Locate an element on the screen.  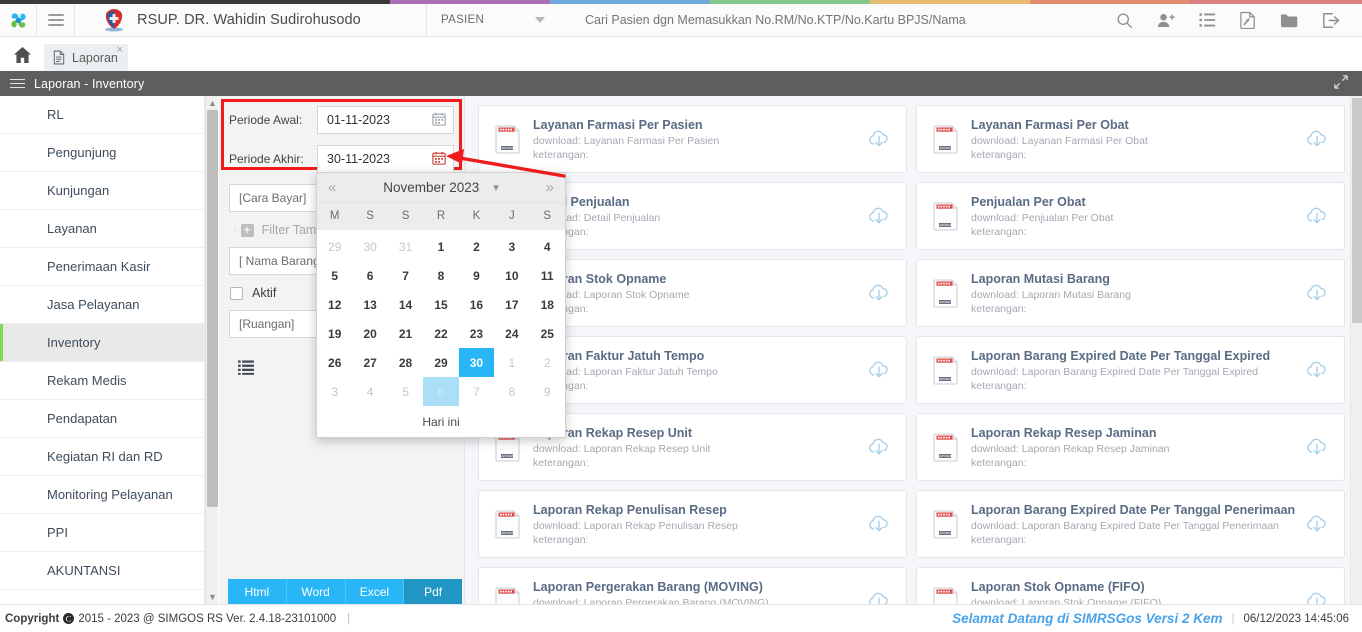
datepicker-day: 27 is located at coordinates (369, 362).